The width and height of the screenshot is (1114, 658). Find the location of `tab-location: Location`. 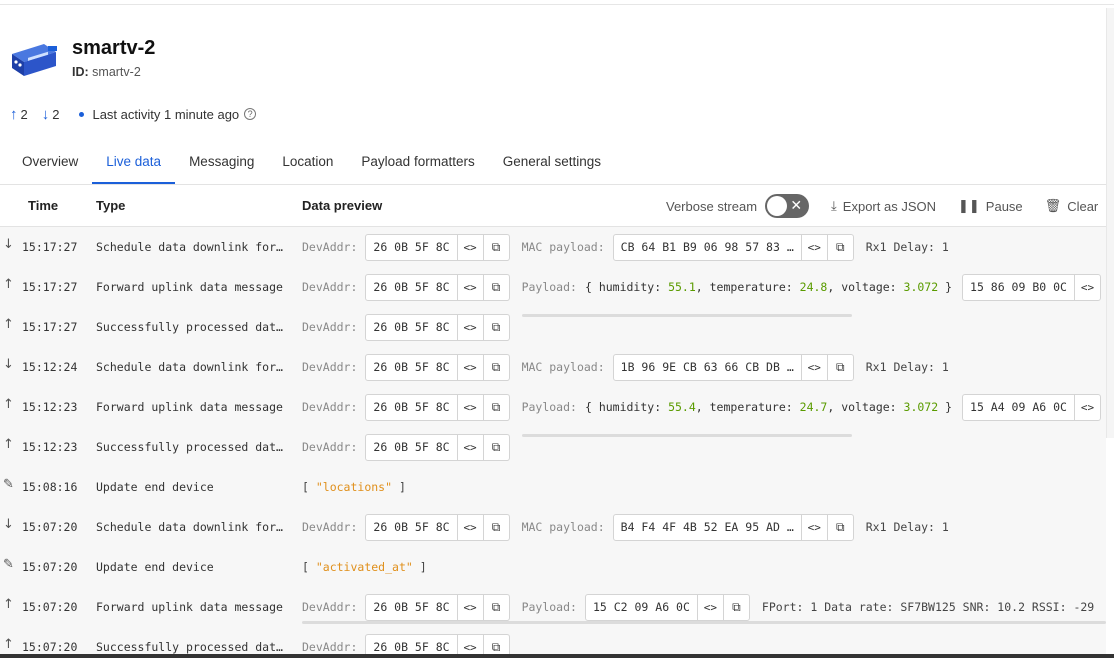

tab-location: Location is located at coordinates (307, 166).